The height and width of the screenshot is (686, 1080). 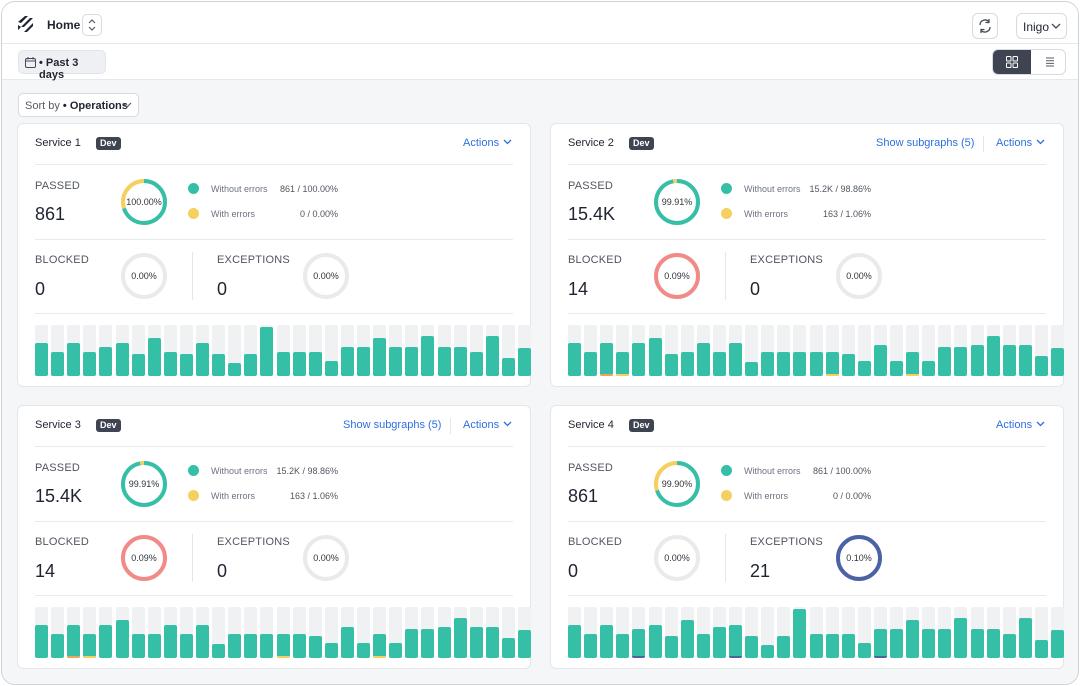 What do you see at coordinates (677, 558) in the screenshot?
I see `blocked-donut: 0.00%` at bounding box center [677, 558].